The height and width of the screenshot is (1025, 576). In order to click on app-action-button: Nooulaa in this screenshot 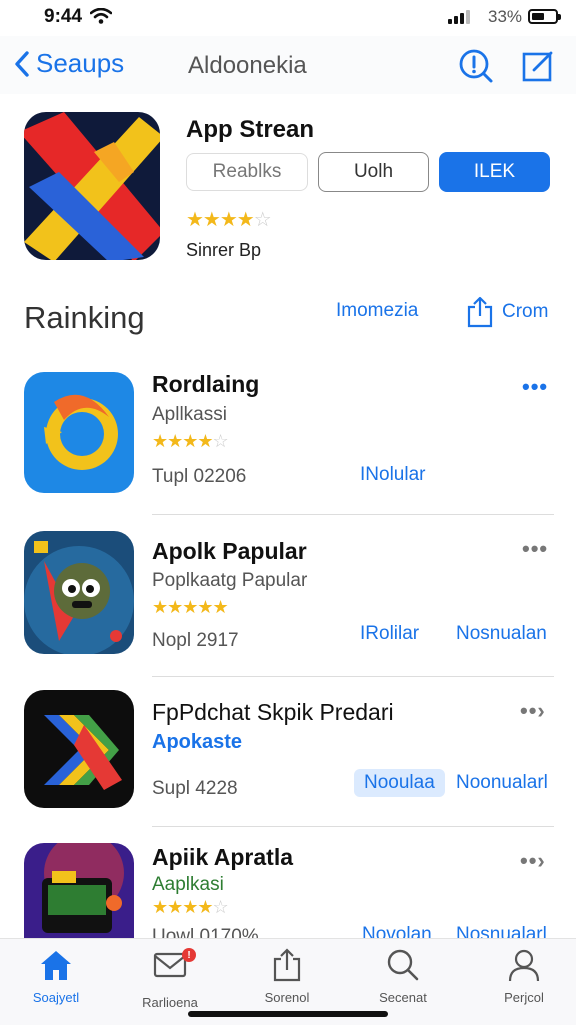, I will do `click(399, 783)`.